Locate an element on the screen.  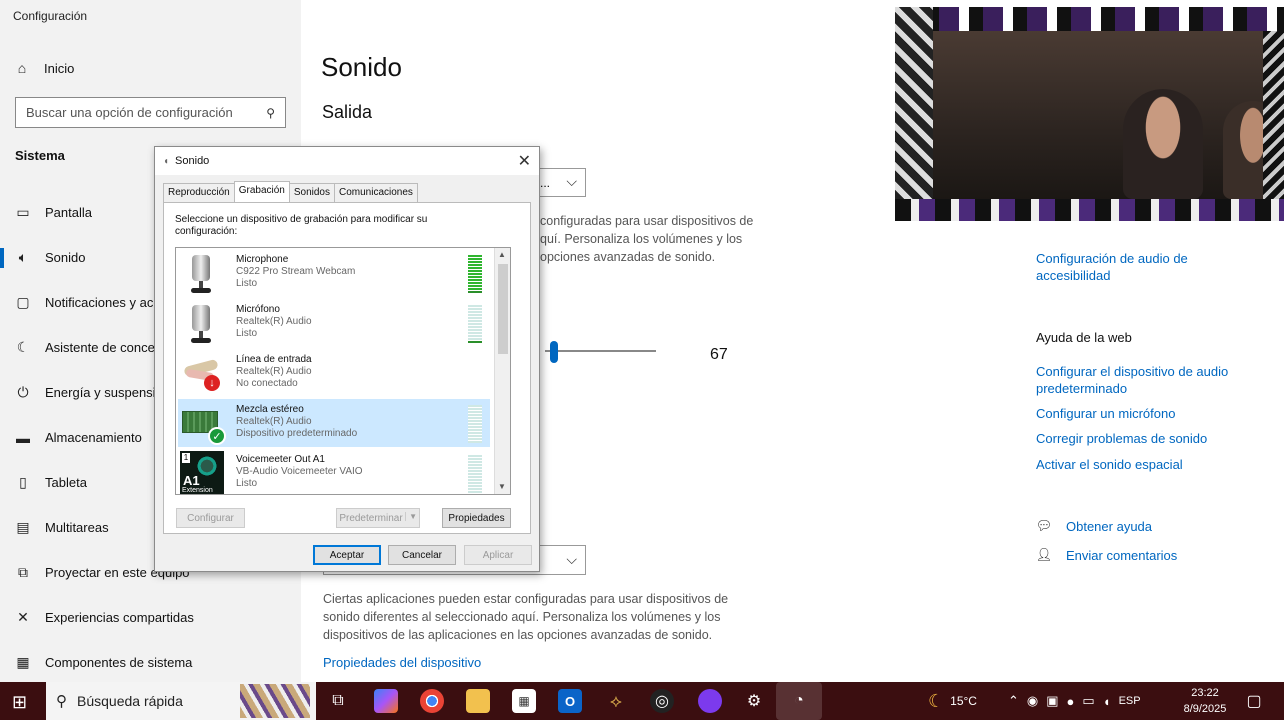
sidebar-item-experiencias: ✕ Experiencias compartidas is located at coordinates (150, 617).